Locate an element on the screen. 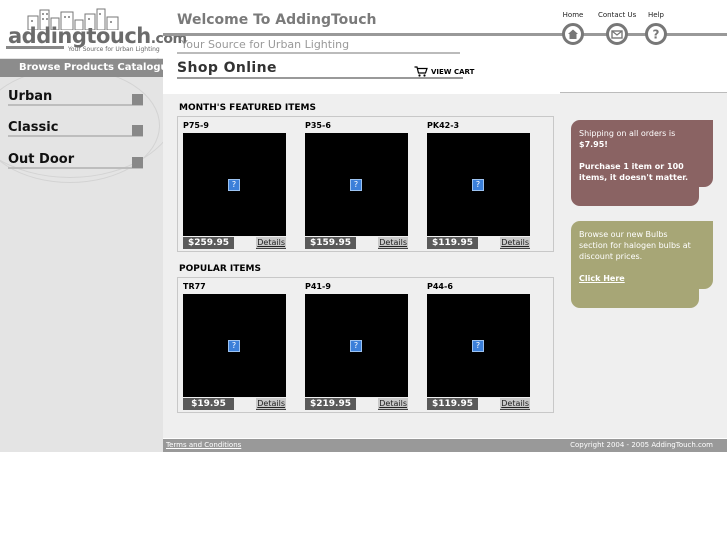 The width and height of the screenshot is (727, 545). help-icon: ? is located at coordinates (656, 34).